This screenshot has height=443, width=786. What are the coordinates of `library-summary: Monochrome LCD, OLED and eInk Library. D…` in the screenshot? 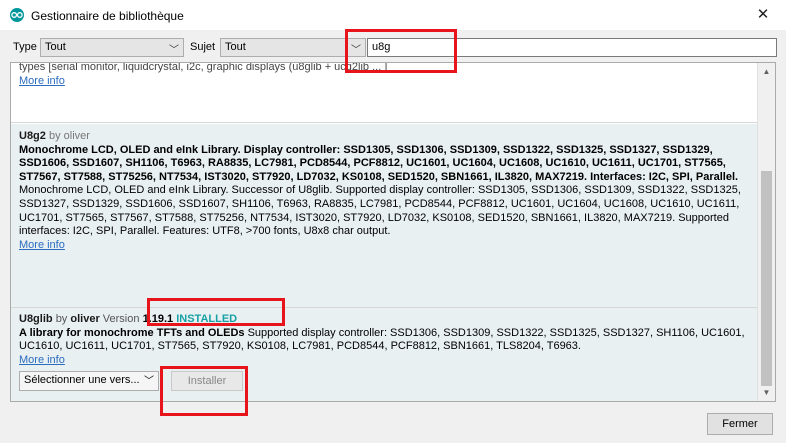 It's located at (379, 163).